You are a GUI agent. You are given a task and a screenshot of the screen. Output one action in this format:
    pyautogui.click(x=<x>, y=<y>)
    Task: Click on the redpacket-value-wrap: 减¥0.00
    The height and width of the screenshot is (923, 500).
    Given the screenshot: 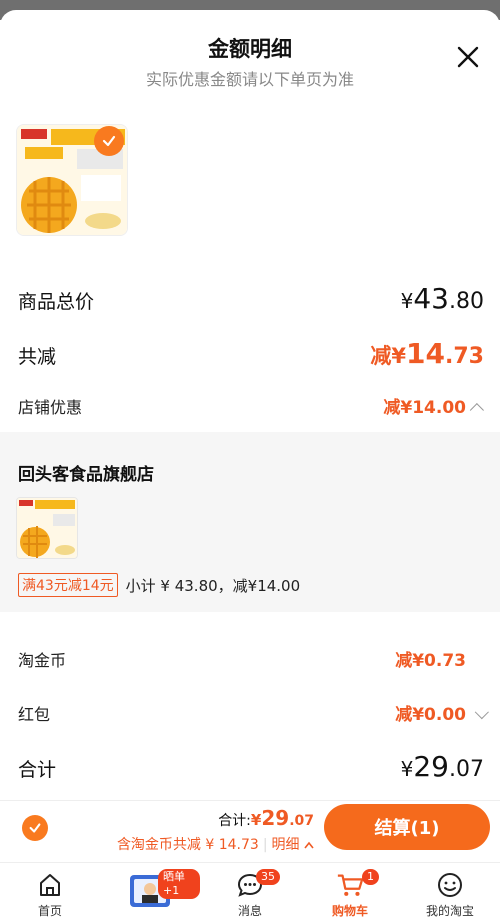 What is the action you would take?
    pyautogui.click(x=442, y=712)
    